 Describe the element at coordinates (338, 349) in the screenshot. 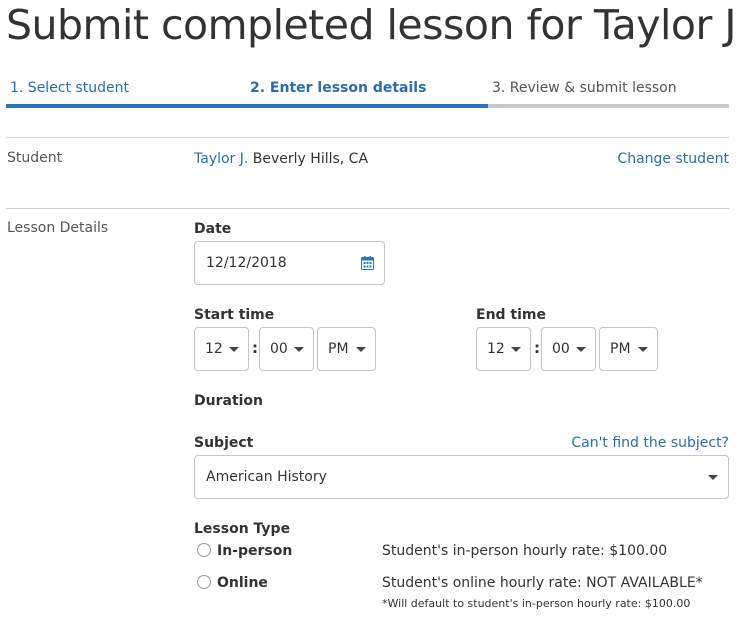

I see `start-ampm-value: PM` at that location.